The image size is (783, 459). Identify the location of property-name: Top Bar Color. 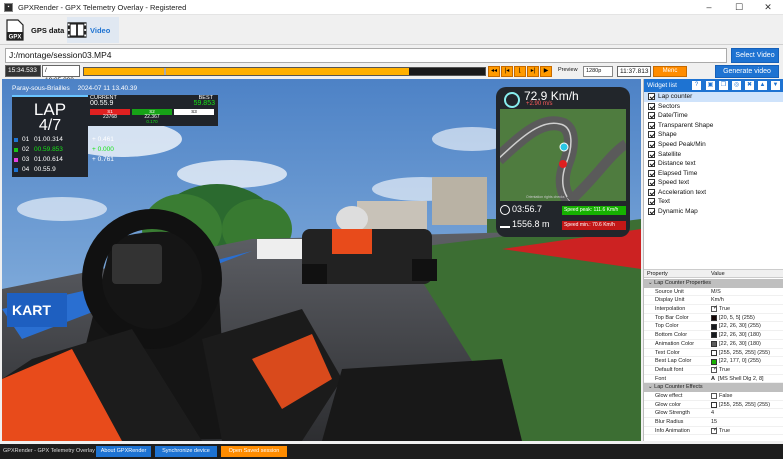
(672, 317).